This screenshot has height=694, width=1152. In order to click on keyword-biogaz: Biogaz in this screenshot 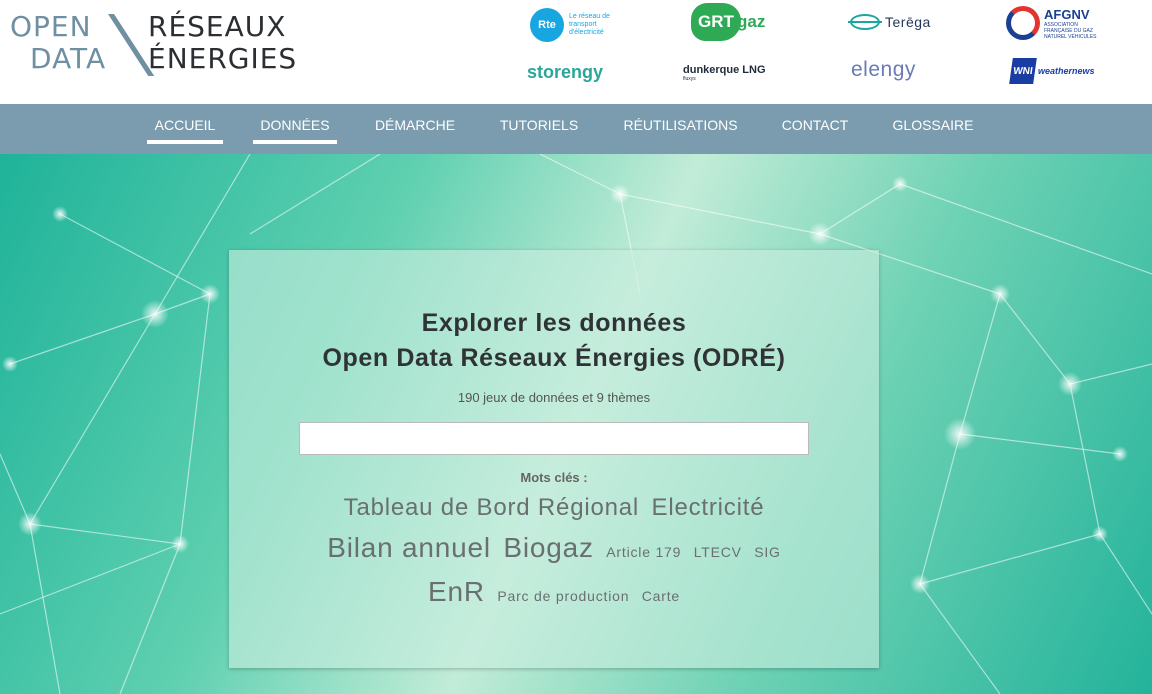, I will do `click(548, 548)`.